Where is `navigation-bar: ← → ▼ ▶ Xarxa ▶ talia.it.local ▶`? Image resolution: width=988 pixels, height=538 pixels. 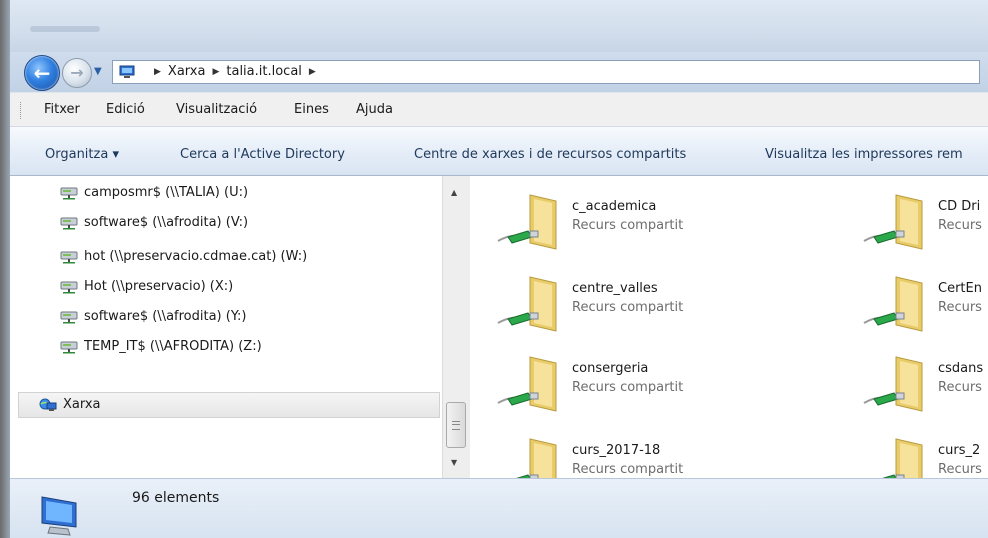 navigation-bar: ← → ▼ ▶ Xarxa ▶ talia.it.local ▶ is located at coordinates (499, 72).